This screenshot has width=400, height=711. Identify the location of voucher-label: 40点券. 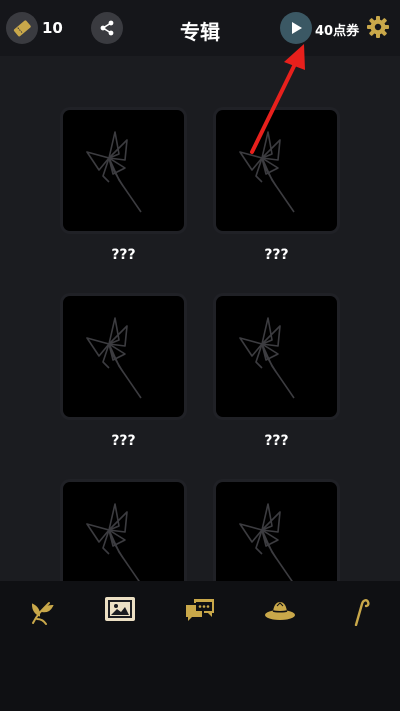
(337, 29).